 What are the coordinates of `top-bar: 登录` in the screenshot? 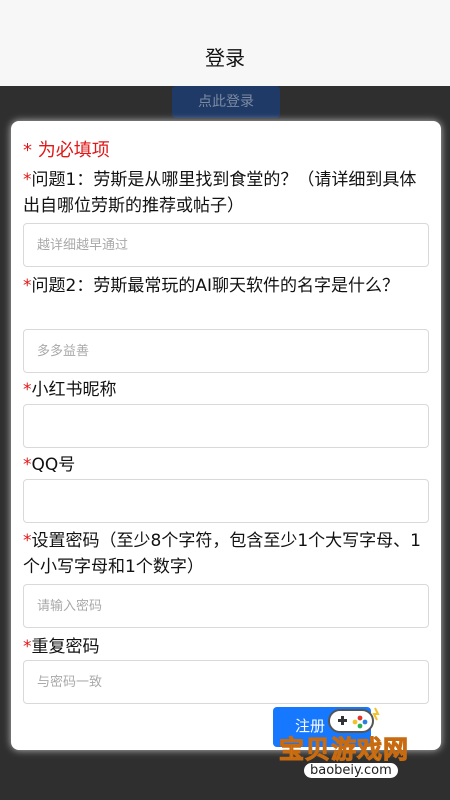 It's located at (225, 43).